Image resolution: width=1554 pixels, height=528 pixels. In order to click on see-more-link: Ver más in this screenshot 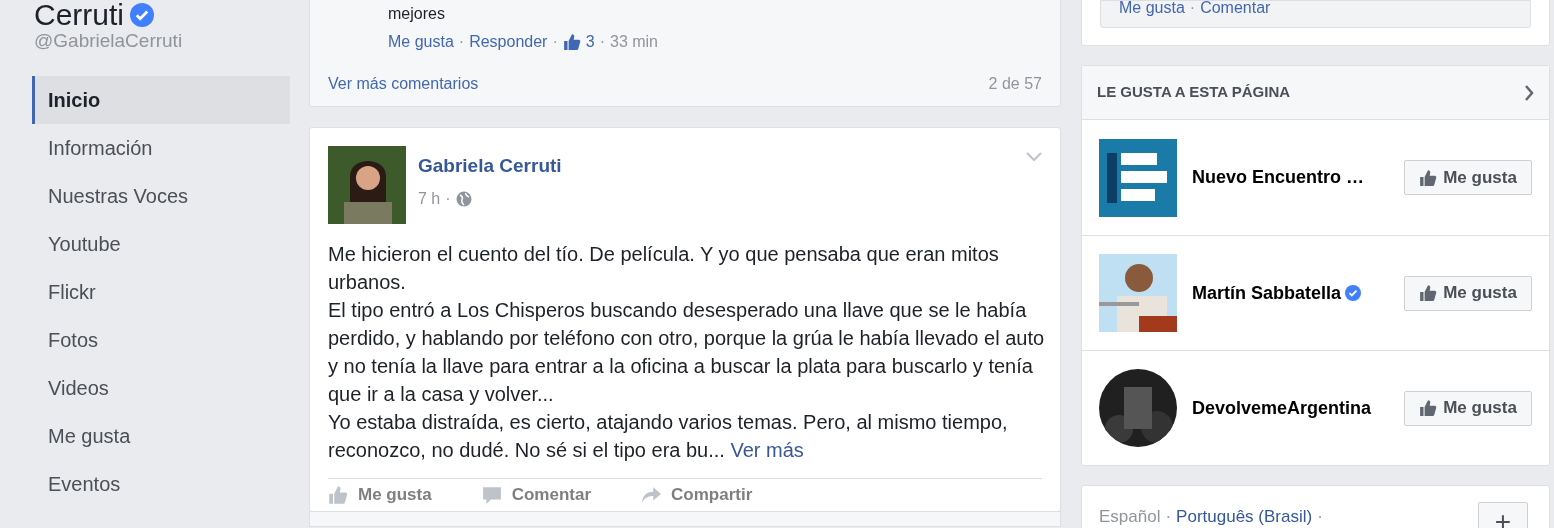, I will do `click(767, 450)`.